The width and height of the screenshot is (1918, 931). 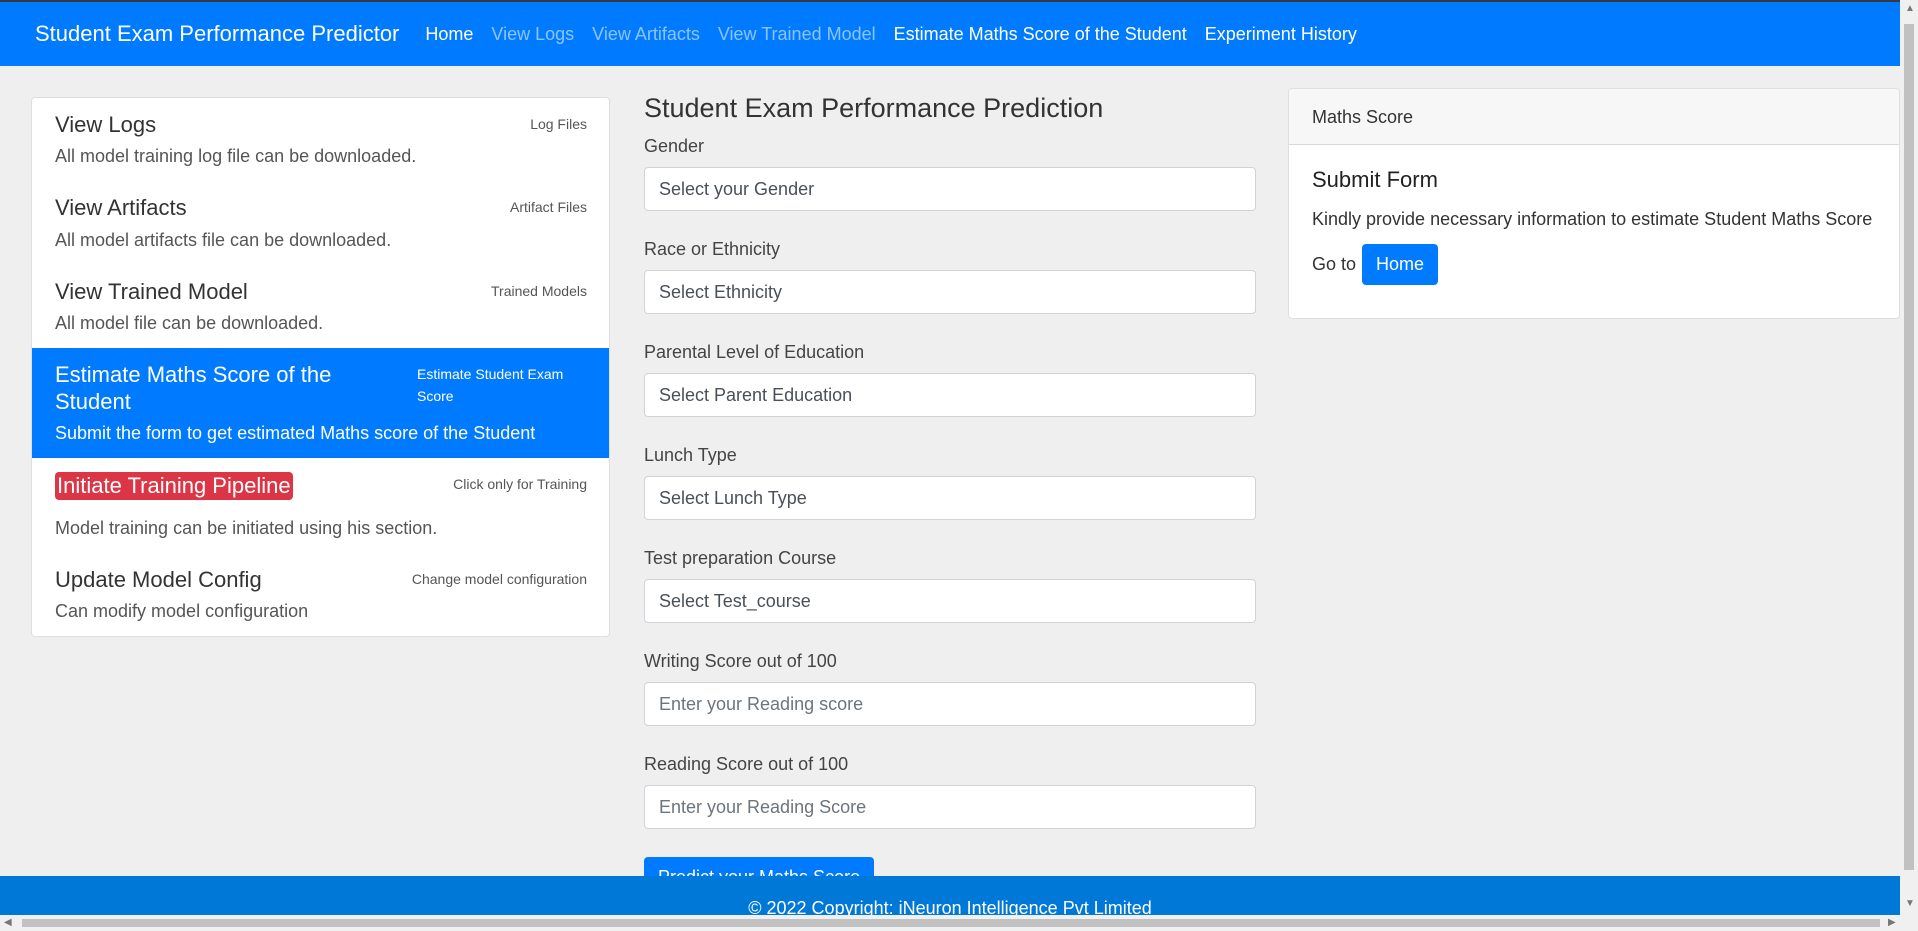 What do you see at coordinates (548, 207) in the screenshot?
I see `sidebar-item-tag: Artifact Files` at bounding box center [548, 207].